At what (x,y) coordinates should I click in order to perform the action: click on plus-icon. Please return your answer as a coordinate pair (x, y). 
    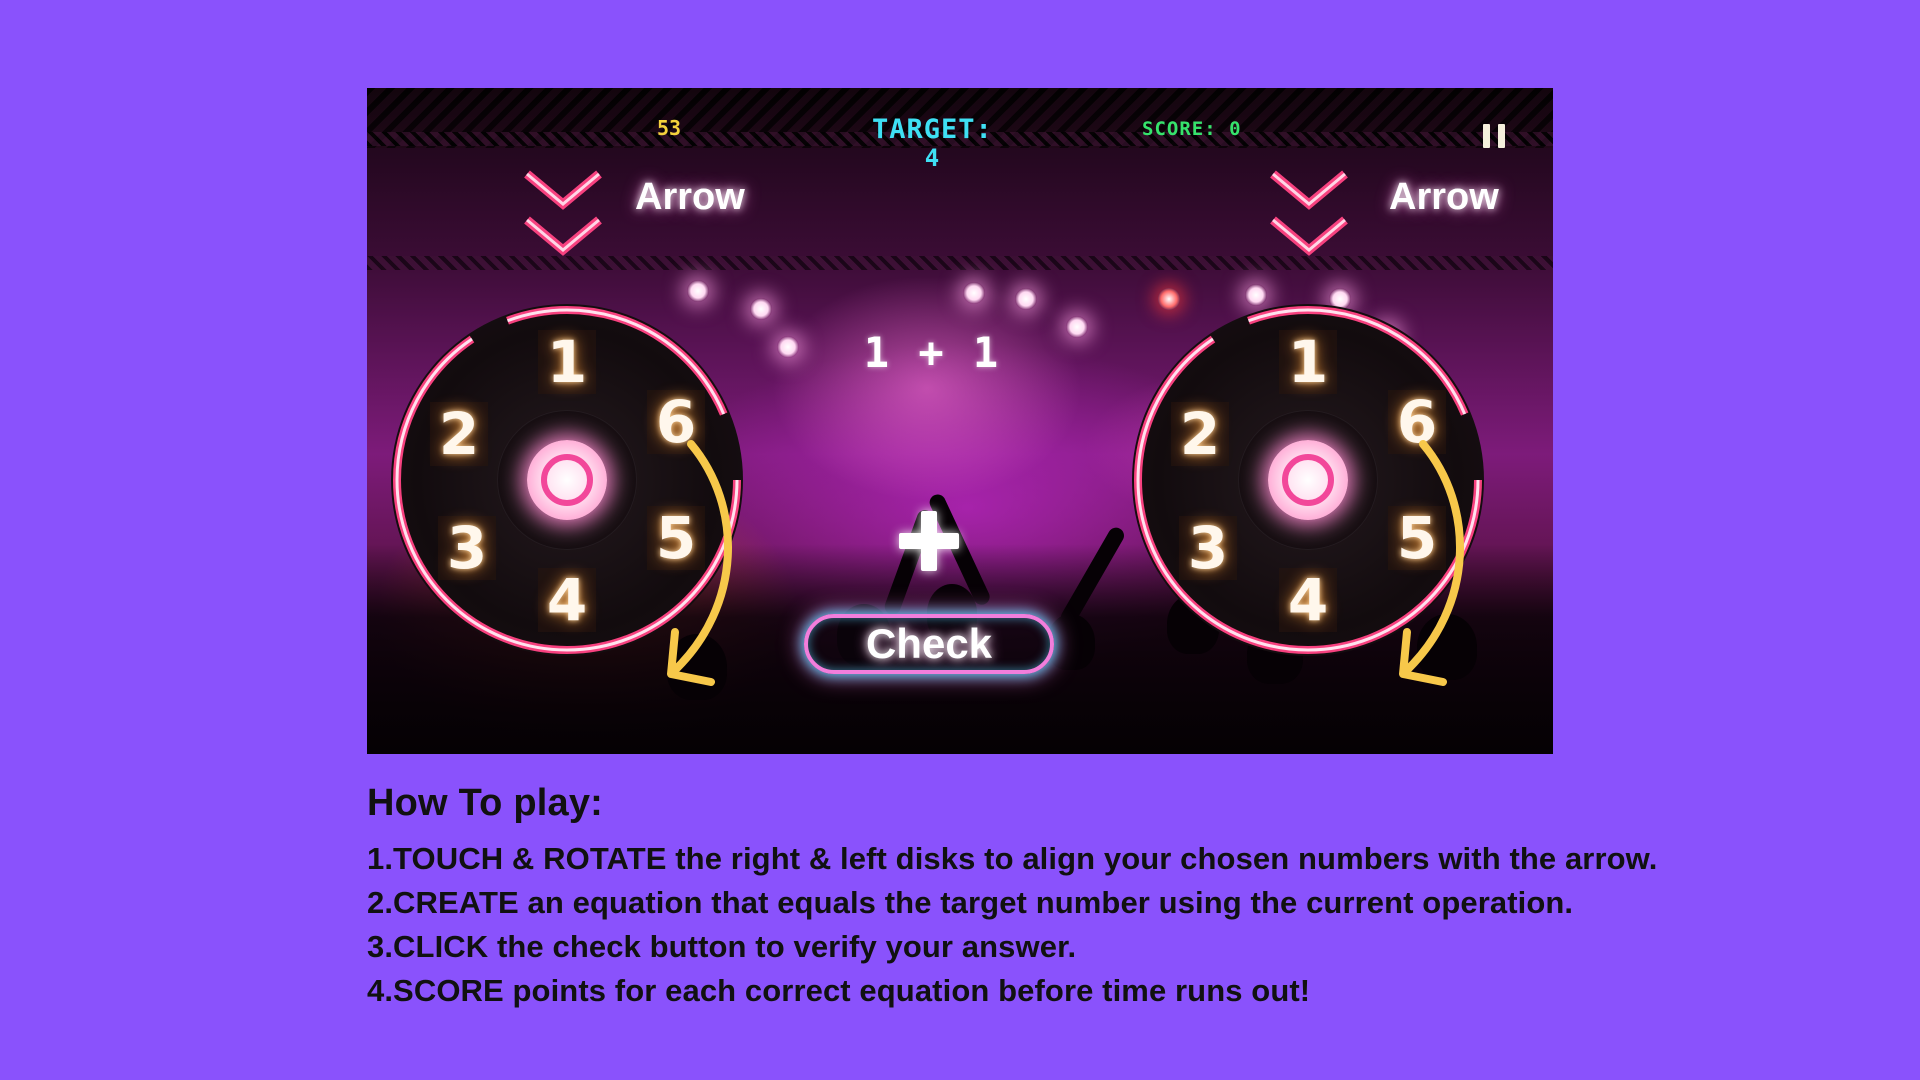
    Looking at the image, I should click on (929, 541).